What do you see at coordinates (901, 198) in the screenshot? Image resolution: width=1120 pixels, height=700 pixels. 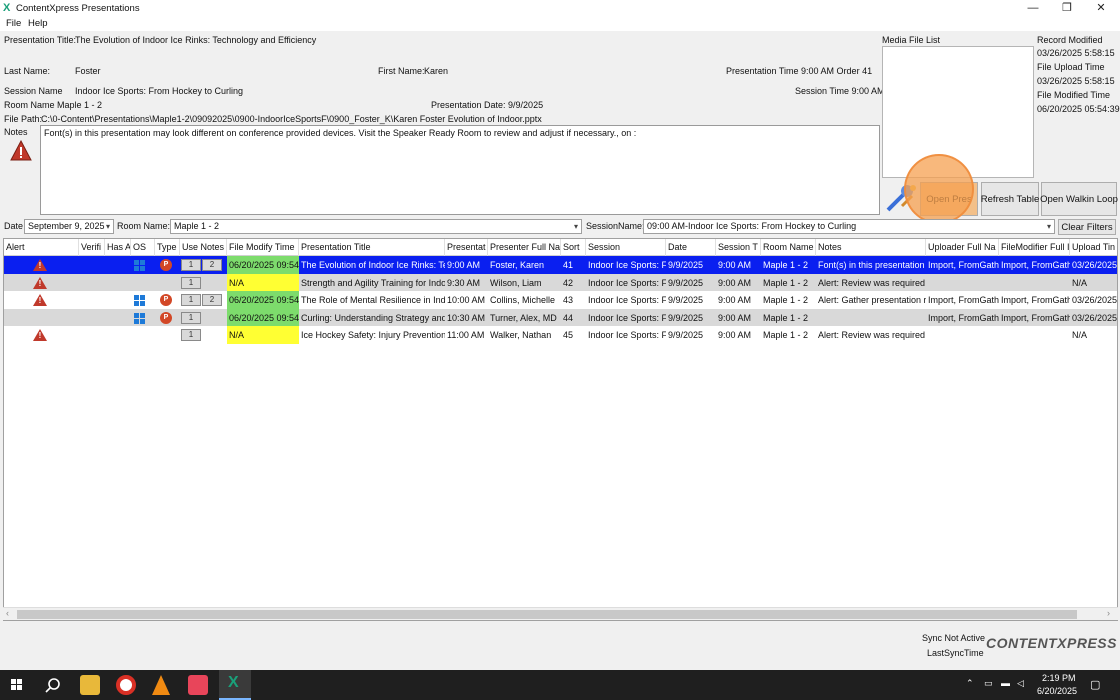 I see `tools-icon` at bounding box center [901, 198].